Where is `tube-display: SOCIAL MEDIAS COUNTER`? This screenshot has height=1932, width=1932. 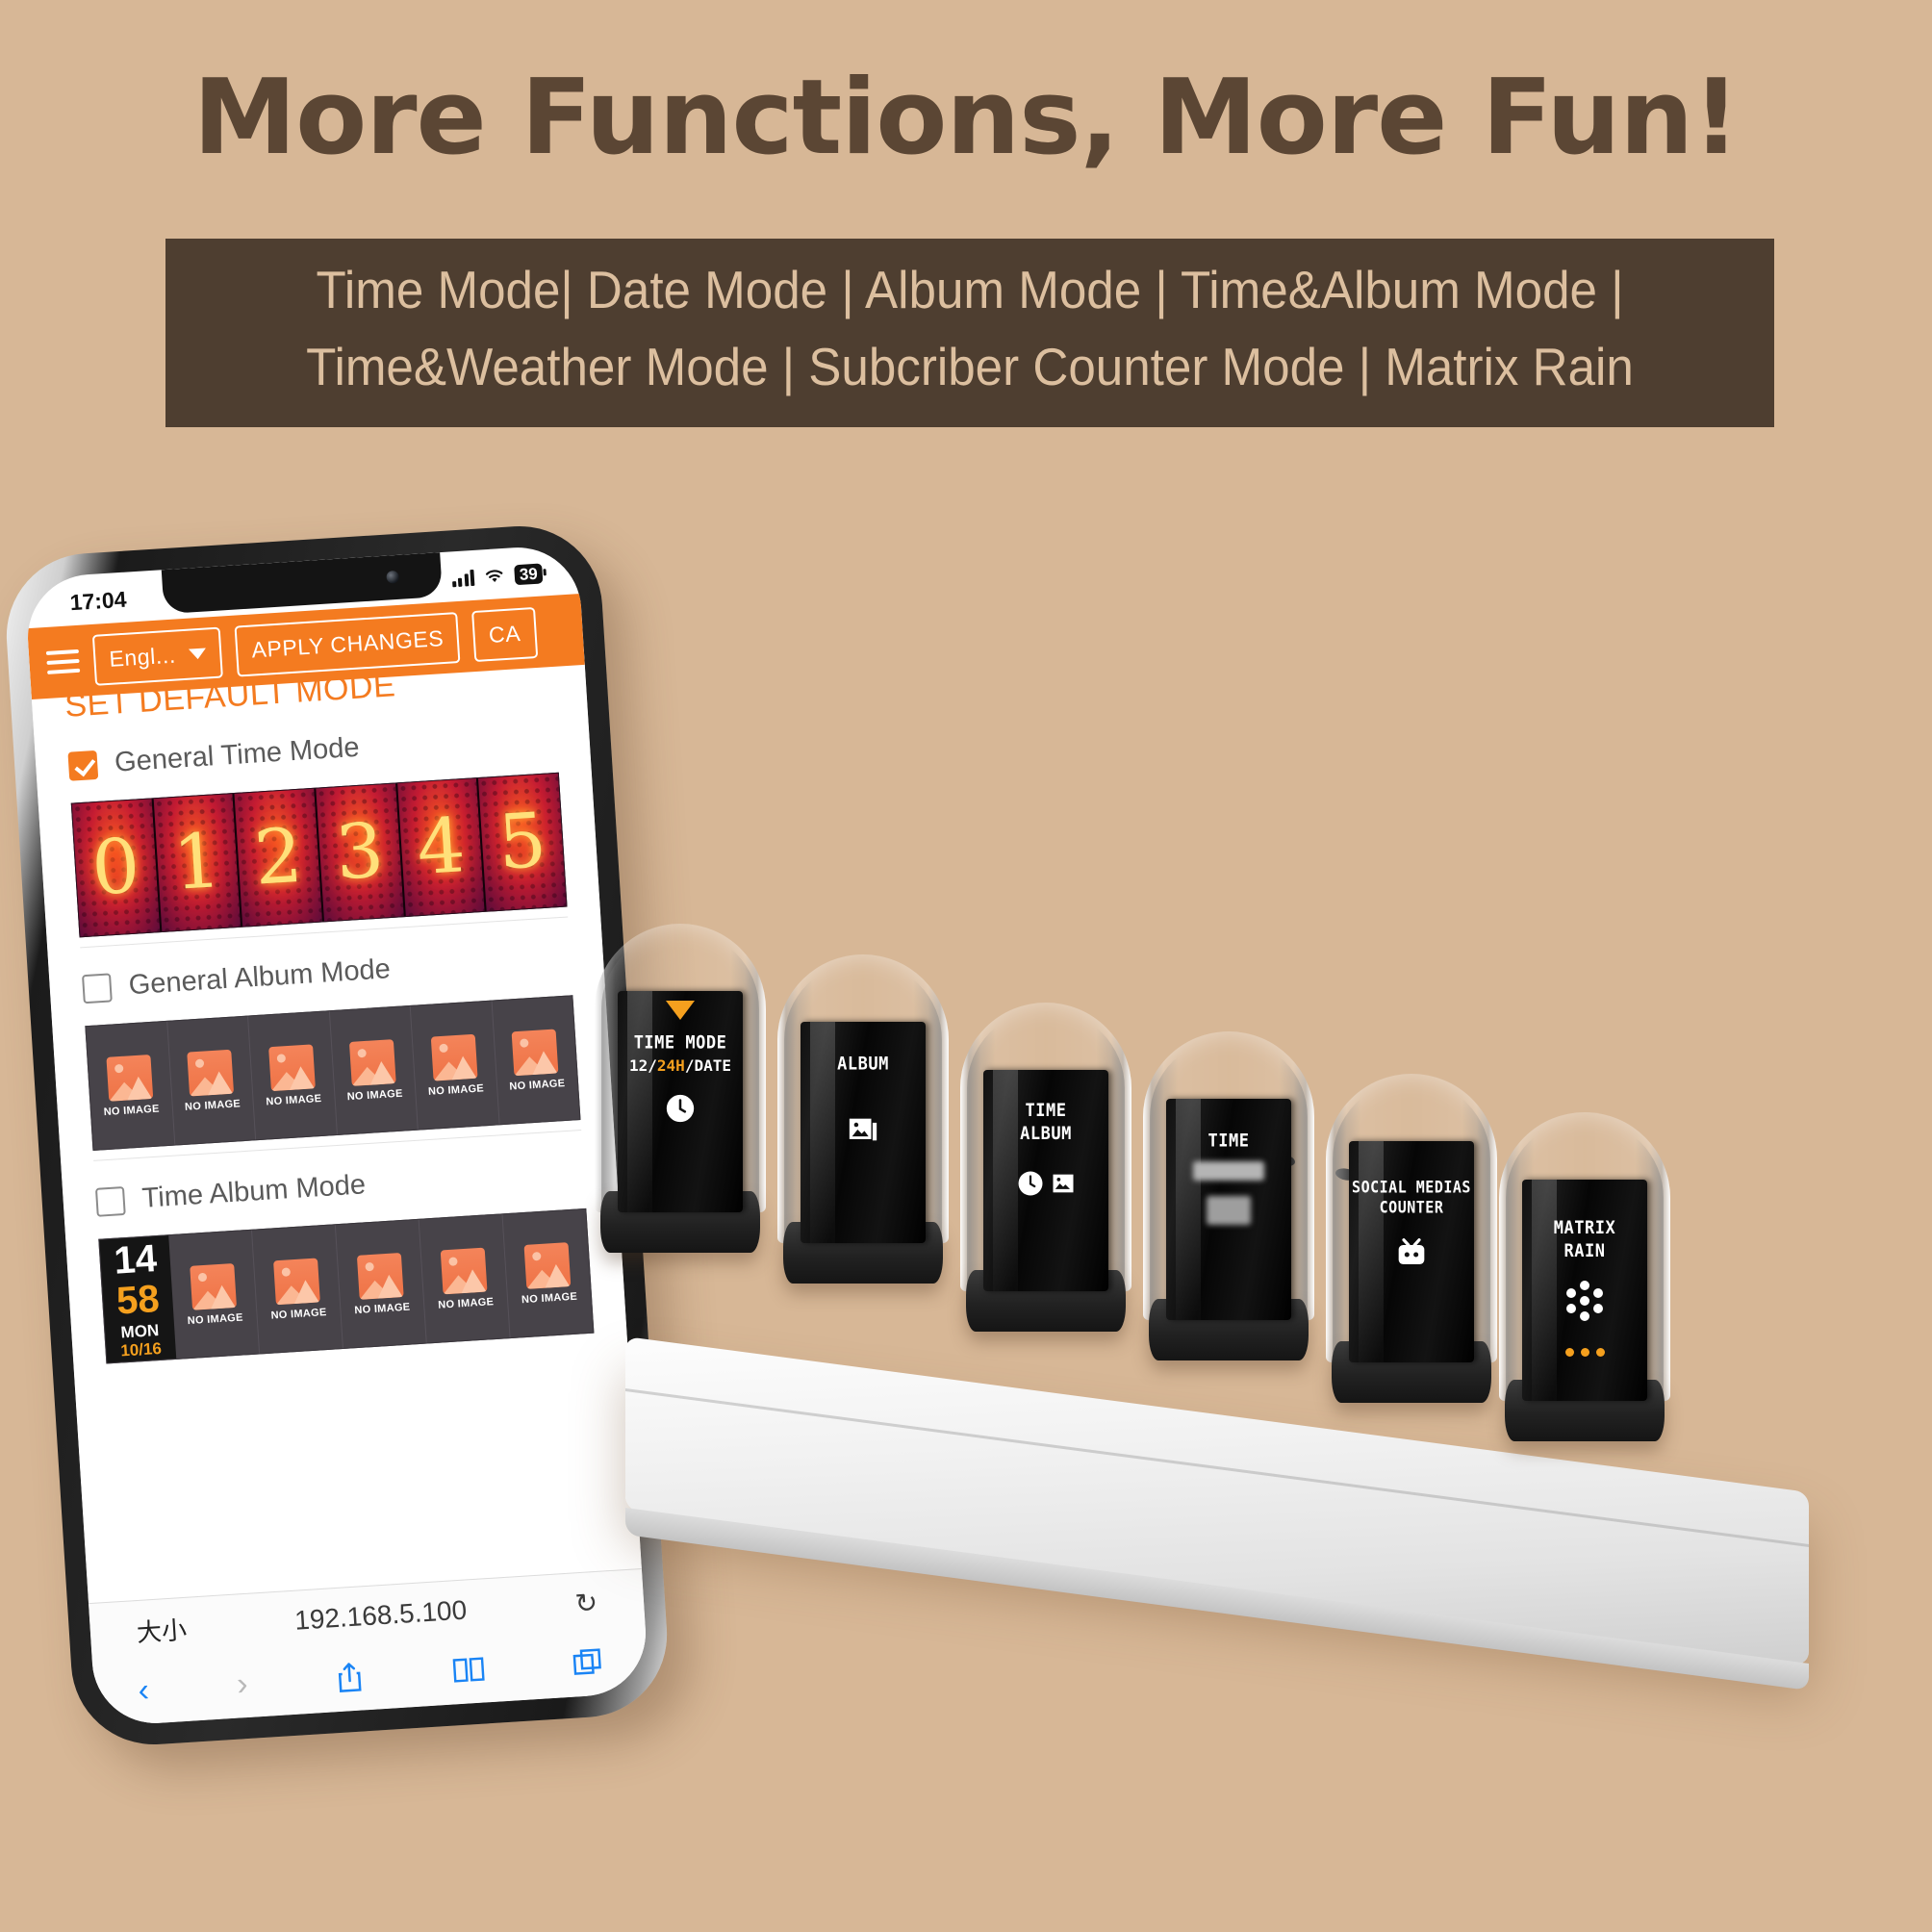
tube-display: SOCIAL MEDIAS COUNTER is located at coordinates (1411, 1251).